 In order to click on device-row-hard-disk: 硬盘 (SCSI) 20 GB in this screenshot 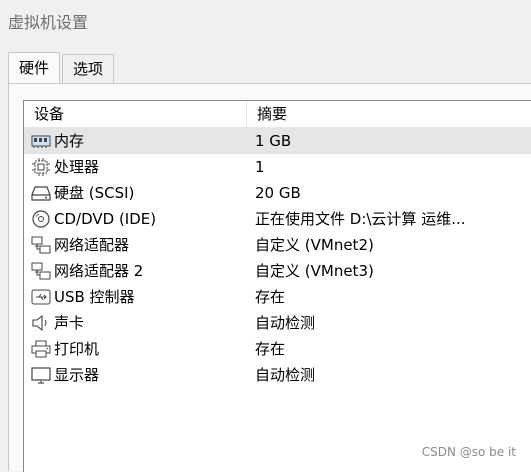, I will do `click(277, 193)`.